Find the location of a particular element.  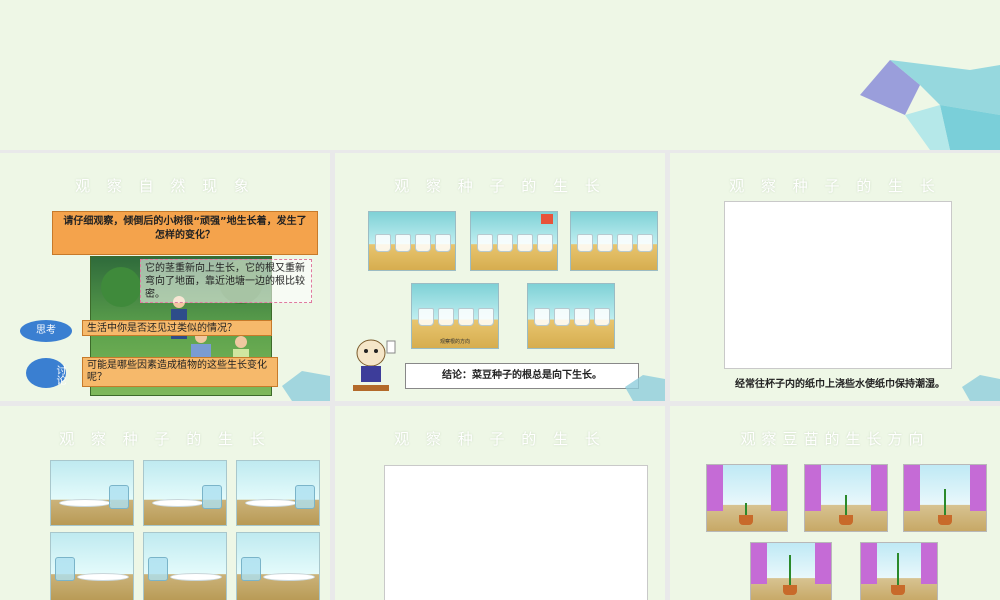

think-bubble: 思考 is located at coordinates (46, 331).